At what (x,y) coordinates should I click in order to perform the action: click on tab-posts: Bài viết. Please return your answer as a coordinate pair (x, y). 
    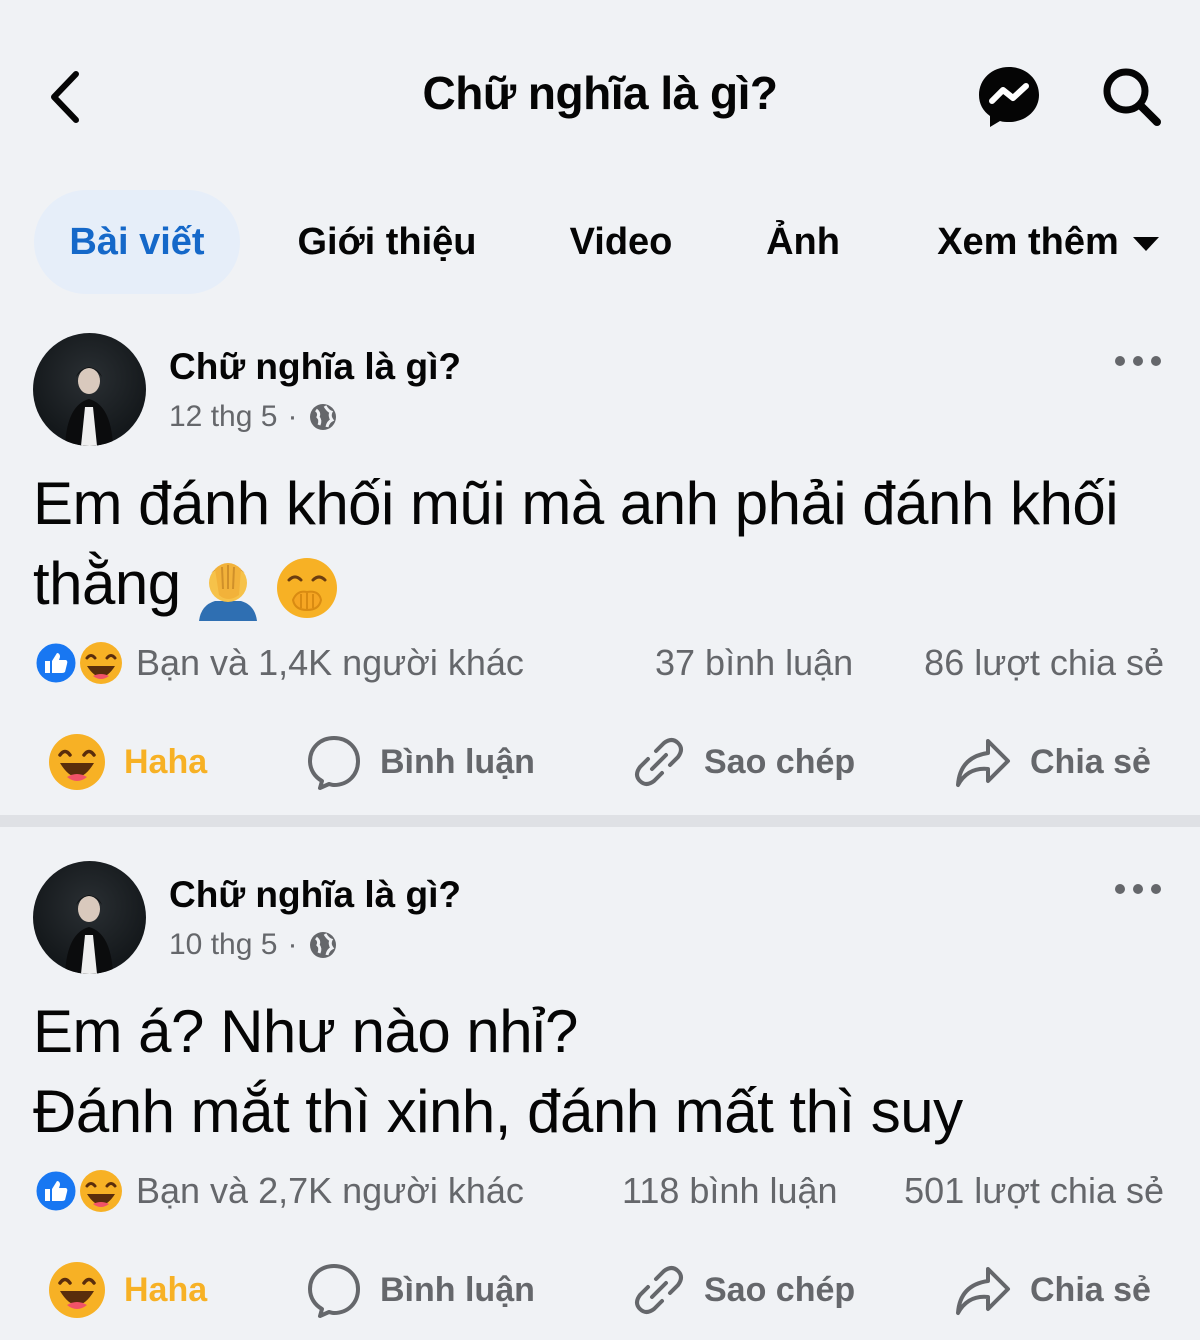
    Looking at the image, I should click on (137, 242).